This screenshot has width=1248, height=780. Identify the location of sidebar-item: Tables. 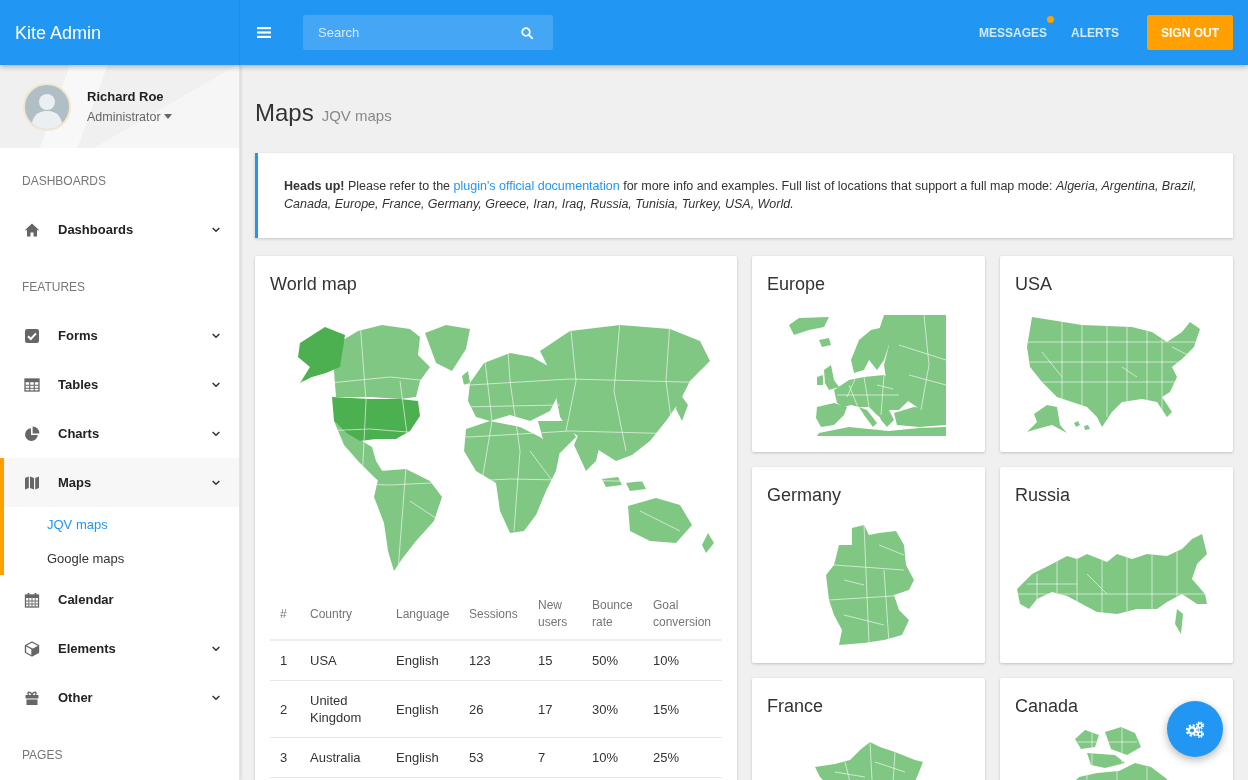
(119, 384).